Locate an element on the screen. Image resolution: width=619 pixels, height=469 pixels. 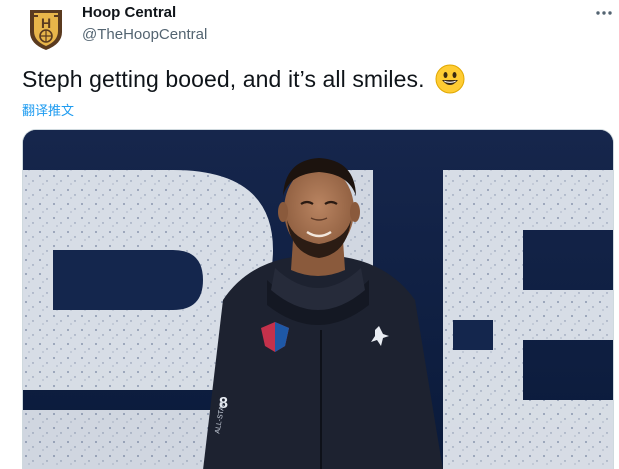
author-handle: @TheHoopCentral is located at coordinates (144, 34).